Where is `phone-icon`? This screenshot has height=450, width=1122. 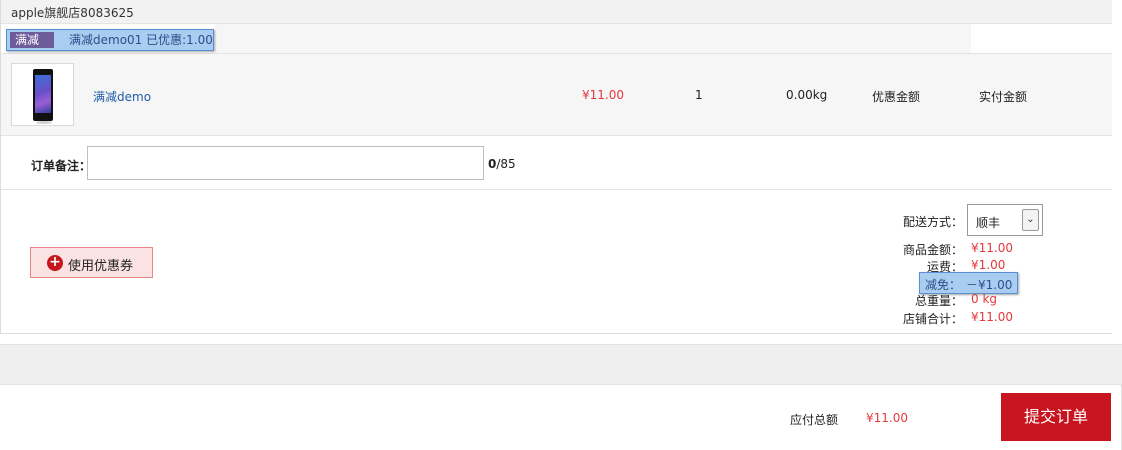
phone-icon is located at coordinates (43, 95).